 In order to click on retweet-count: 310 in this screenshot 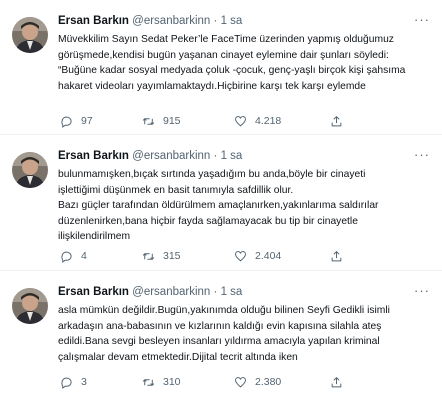, I will do `click(172, 382)`.